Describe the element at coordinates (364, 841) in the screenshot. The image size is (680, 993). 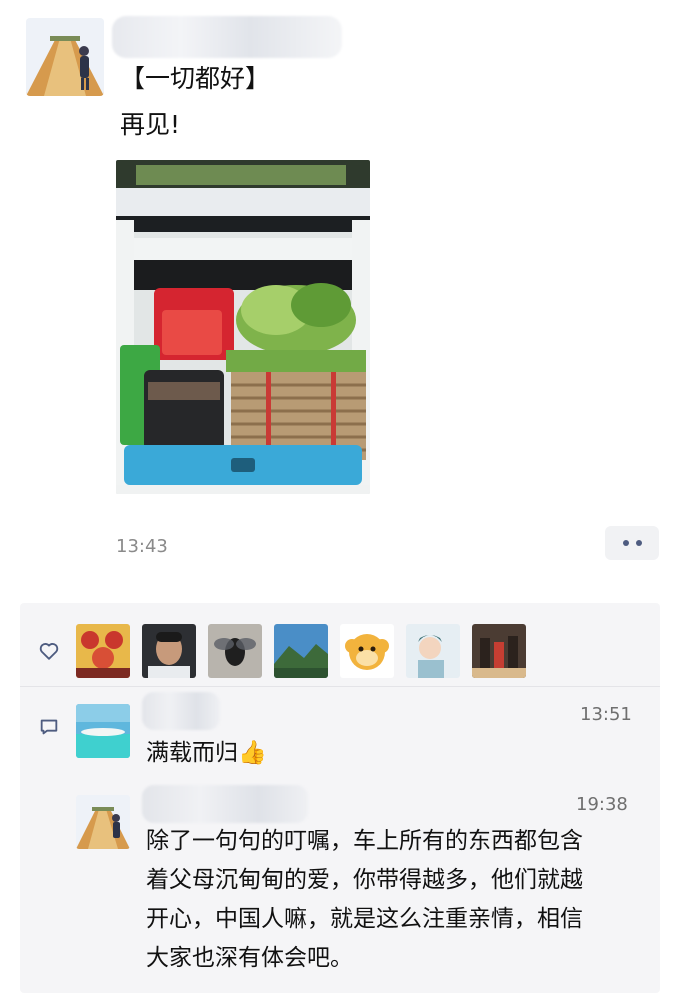
I see `comment-text-2-line-1: 除了一句句的叮嘱，车上所有的东西都包含` at that location.